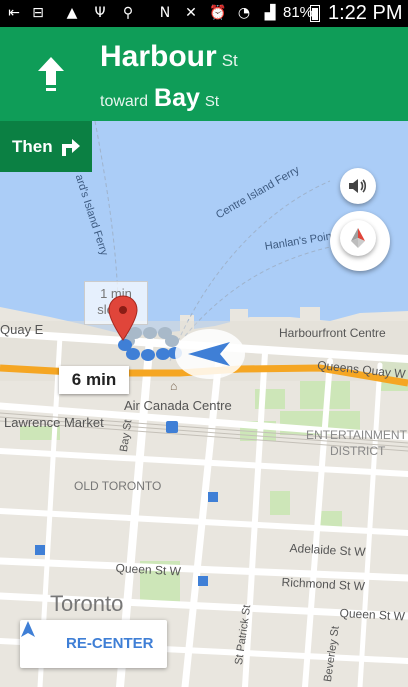 The width and height of the screenshot is (408, 687). I want to click on landmark-icon: ⌂, so click(174, 386).